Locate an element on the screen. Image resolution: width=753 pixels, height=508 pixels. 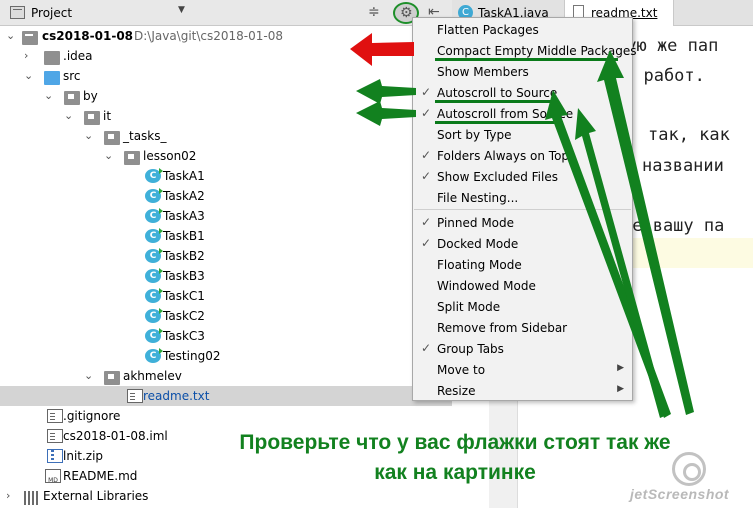
menu-separator is located at coordinates (522, 209).